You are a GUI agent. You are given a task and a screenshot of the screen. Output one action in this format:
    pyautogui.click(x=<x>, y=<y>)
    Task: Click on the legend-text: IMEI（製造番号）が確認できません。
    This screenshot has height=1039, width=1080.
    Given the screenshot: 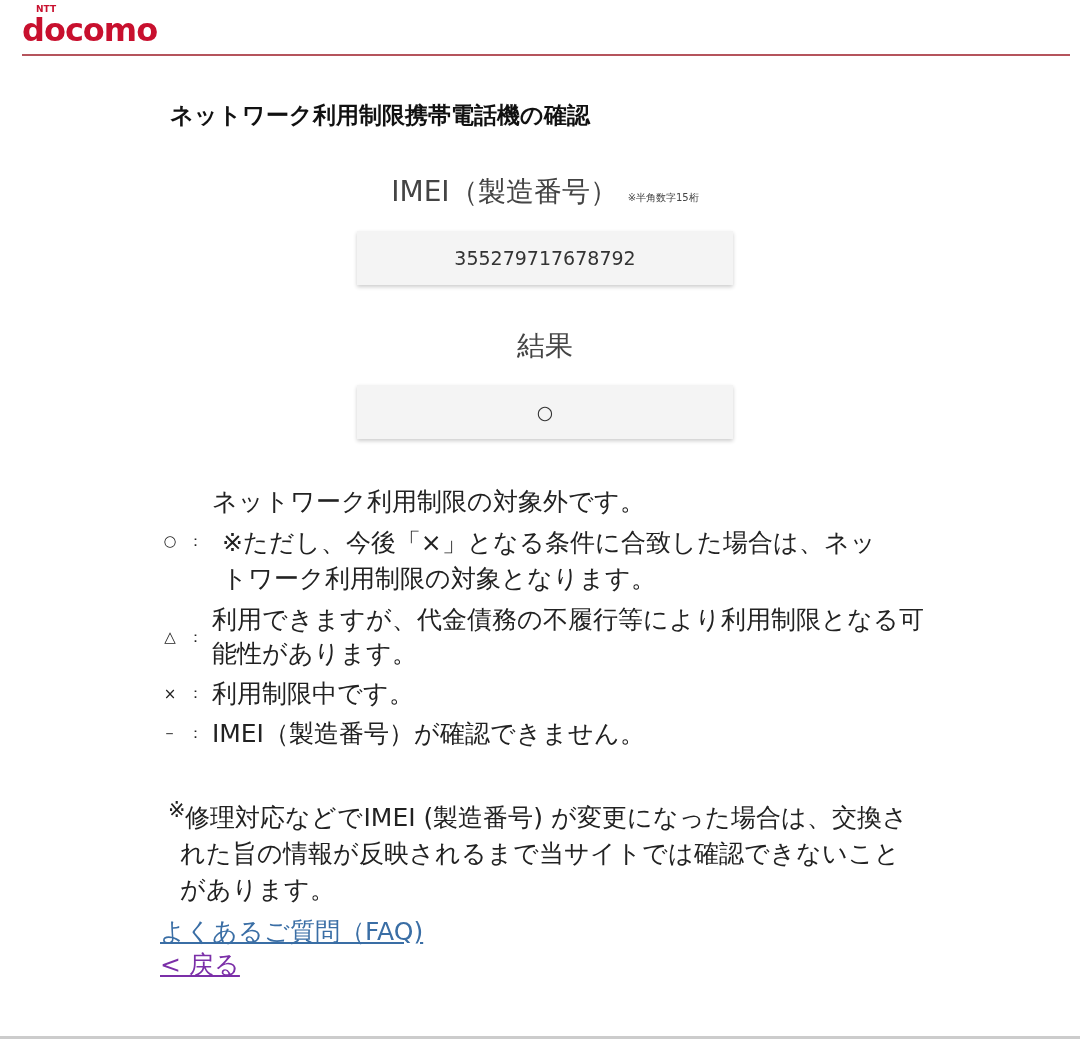 What is the action you would take?
    pyautogui.click(x=428, y=733)
    